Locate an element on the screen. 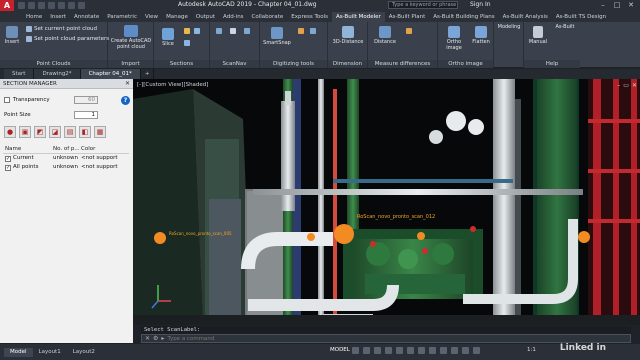 Image resolution: width=640 pixels, height=360 pixels. smartsnap-button: SmartSnap is located at coordinates (277, 36).